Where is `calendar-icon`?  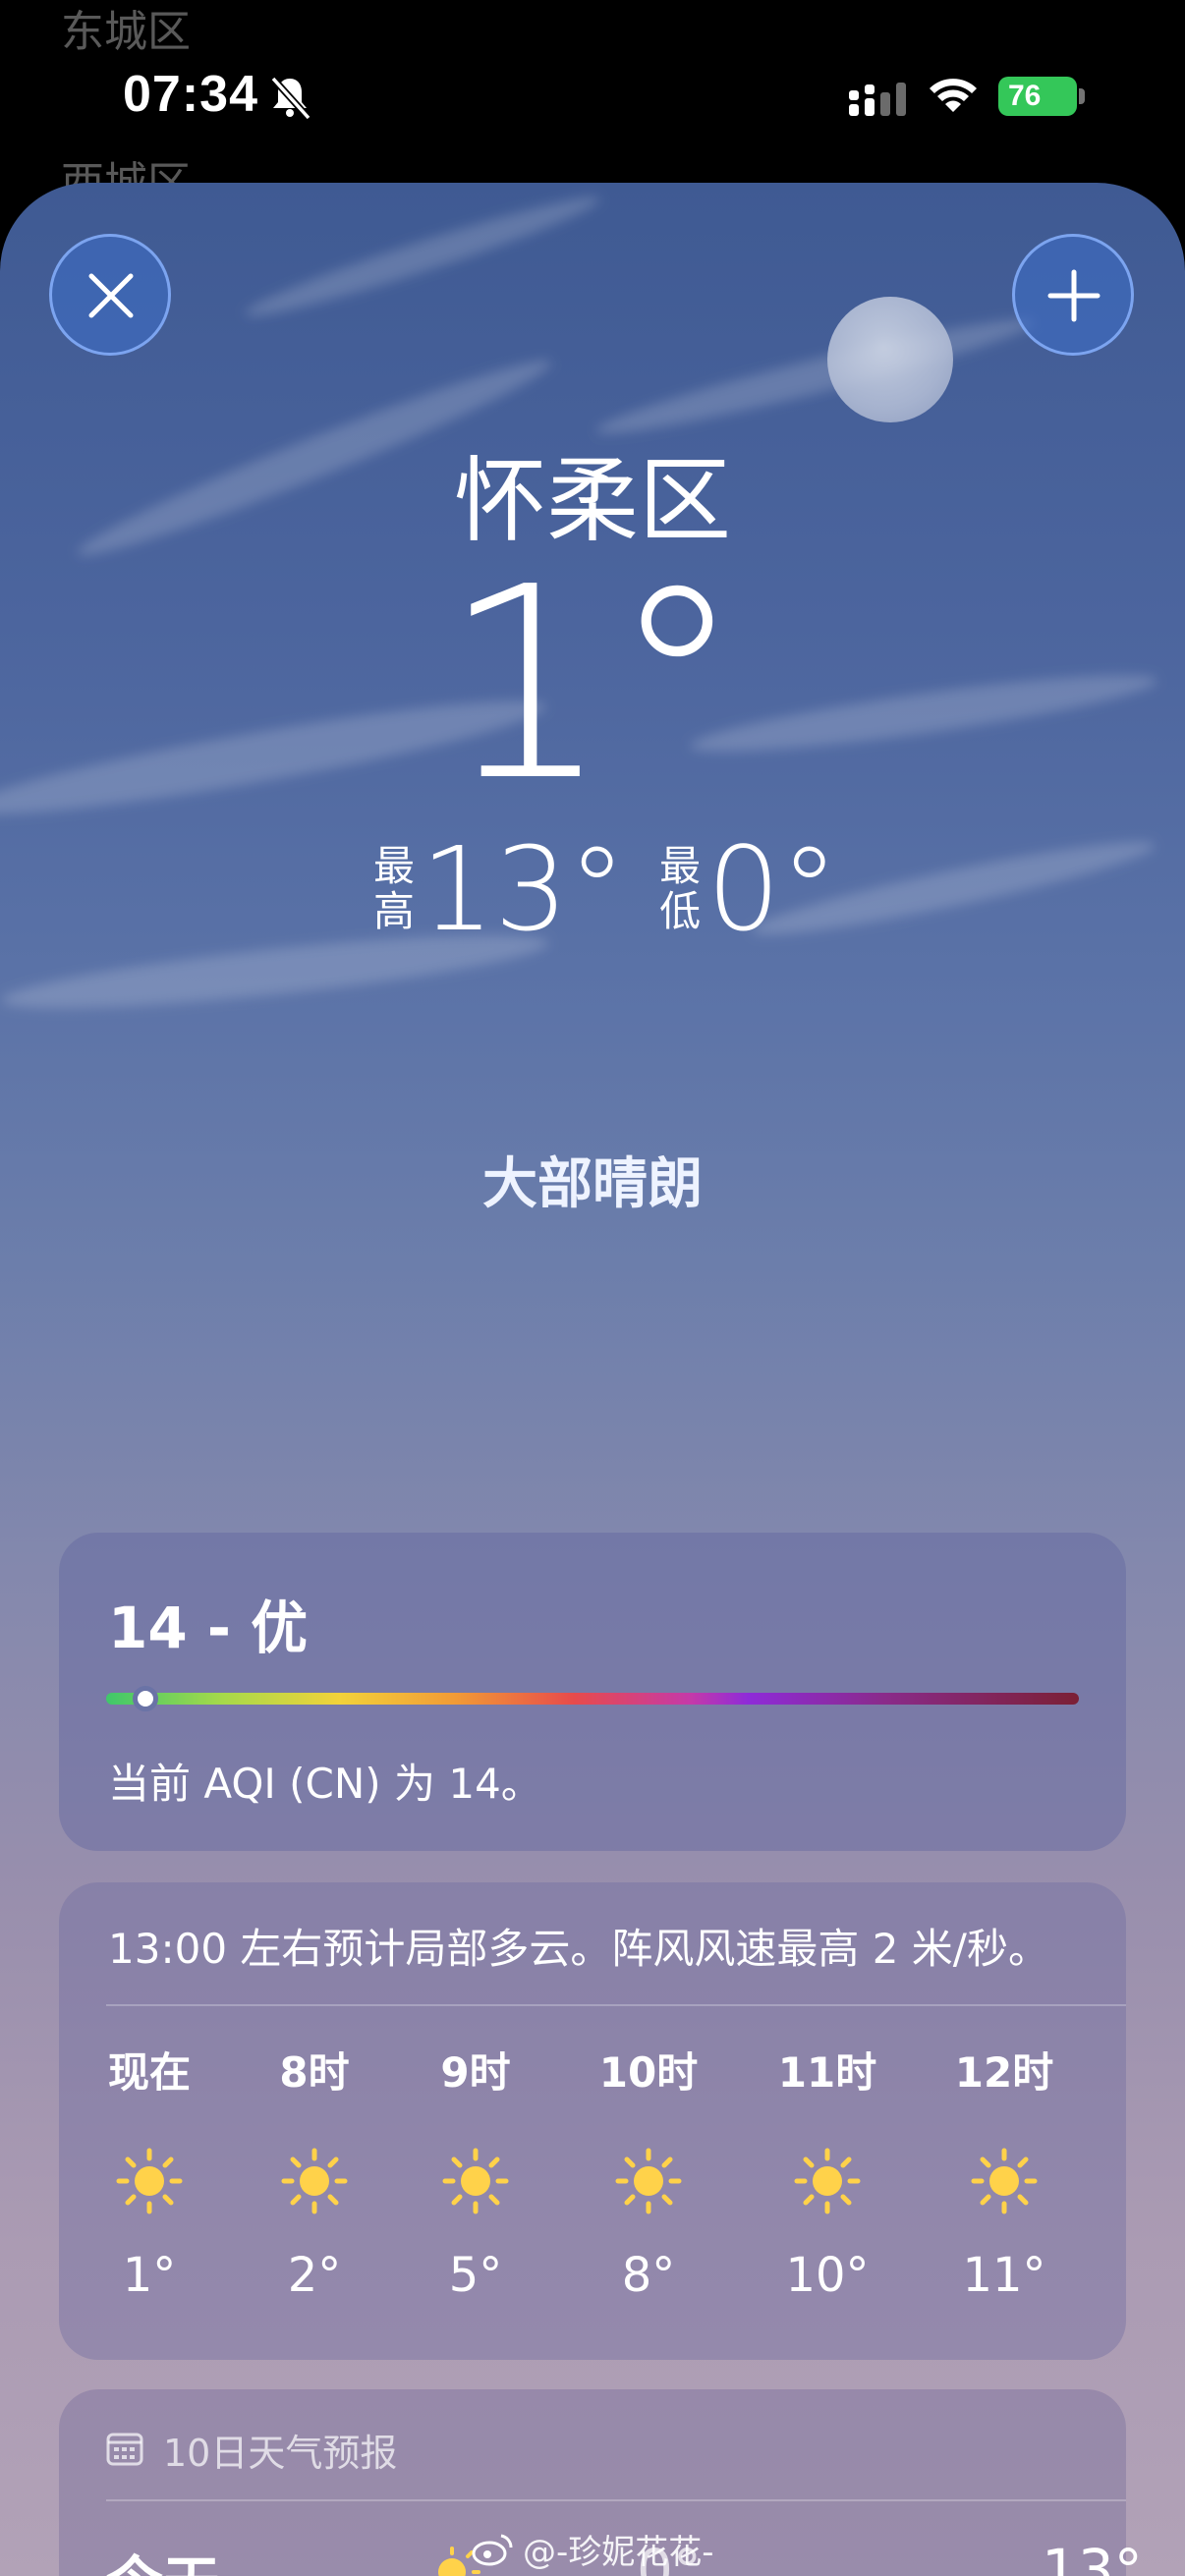 calendar-icon is located at coordinates (125, 2449).